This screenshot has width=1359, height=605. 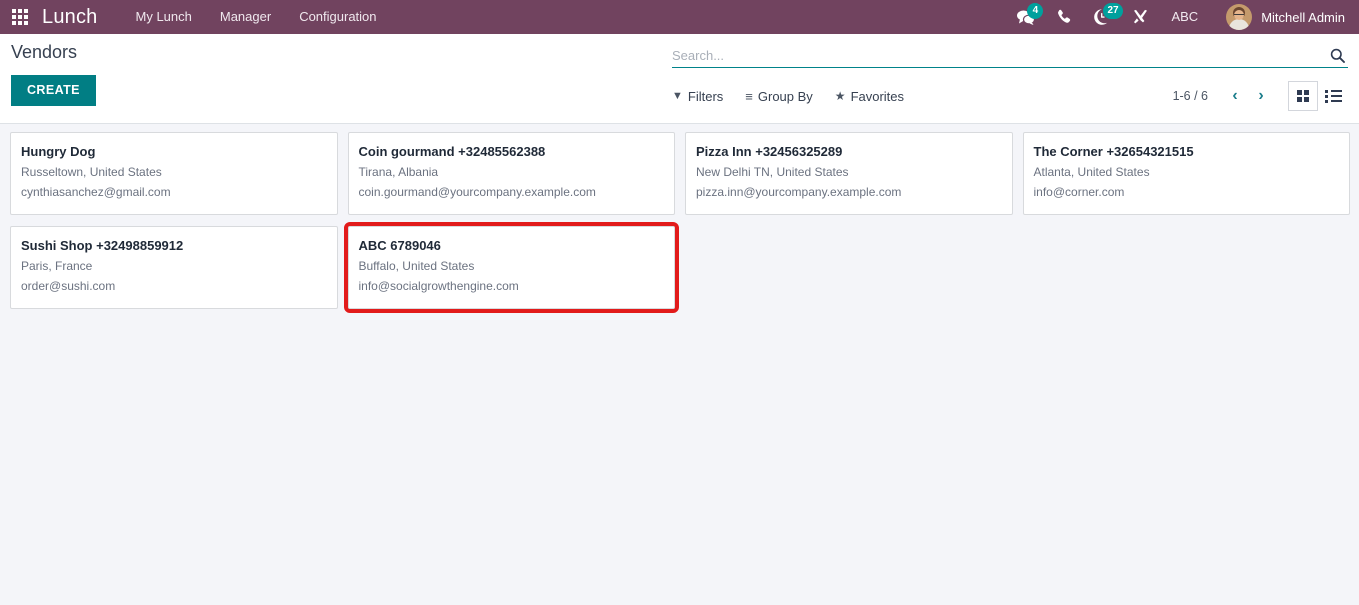 What do you see at coordinates (1113, 11) in the screenshot?
I see `activities-count-badge: 27` at bounding box center [1113, 11].